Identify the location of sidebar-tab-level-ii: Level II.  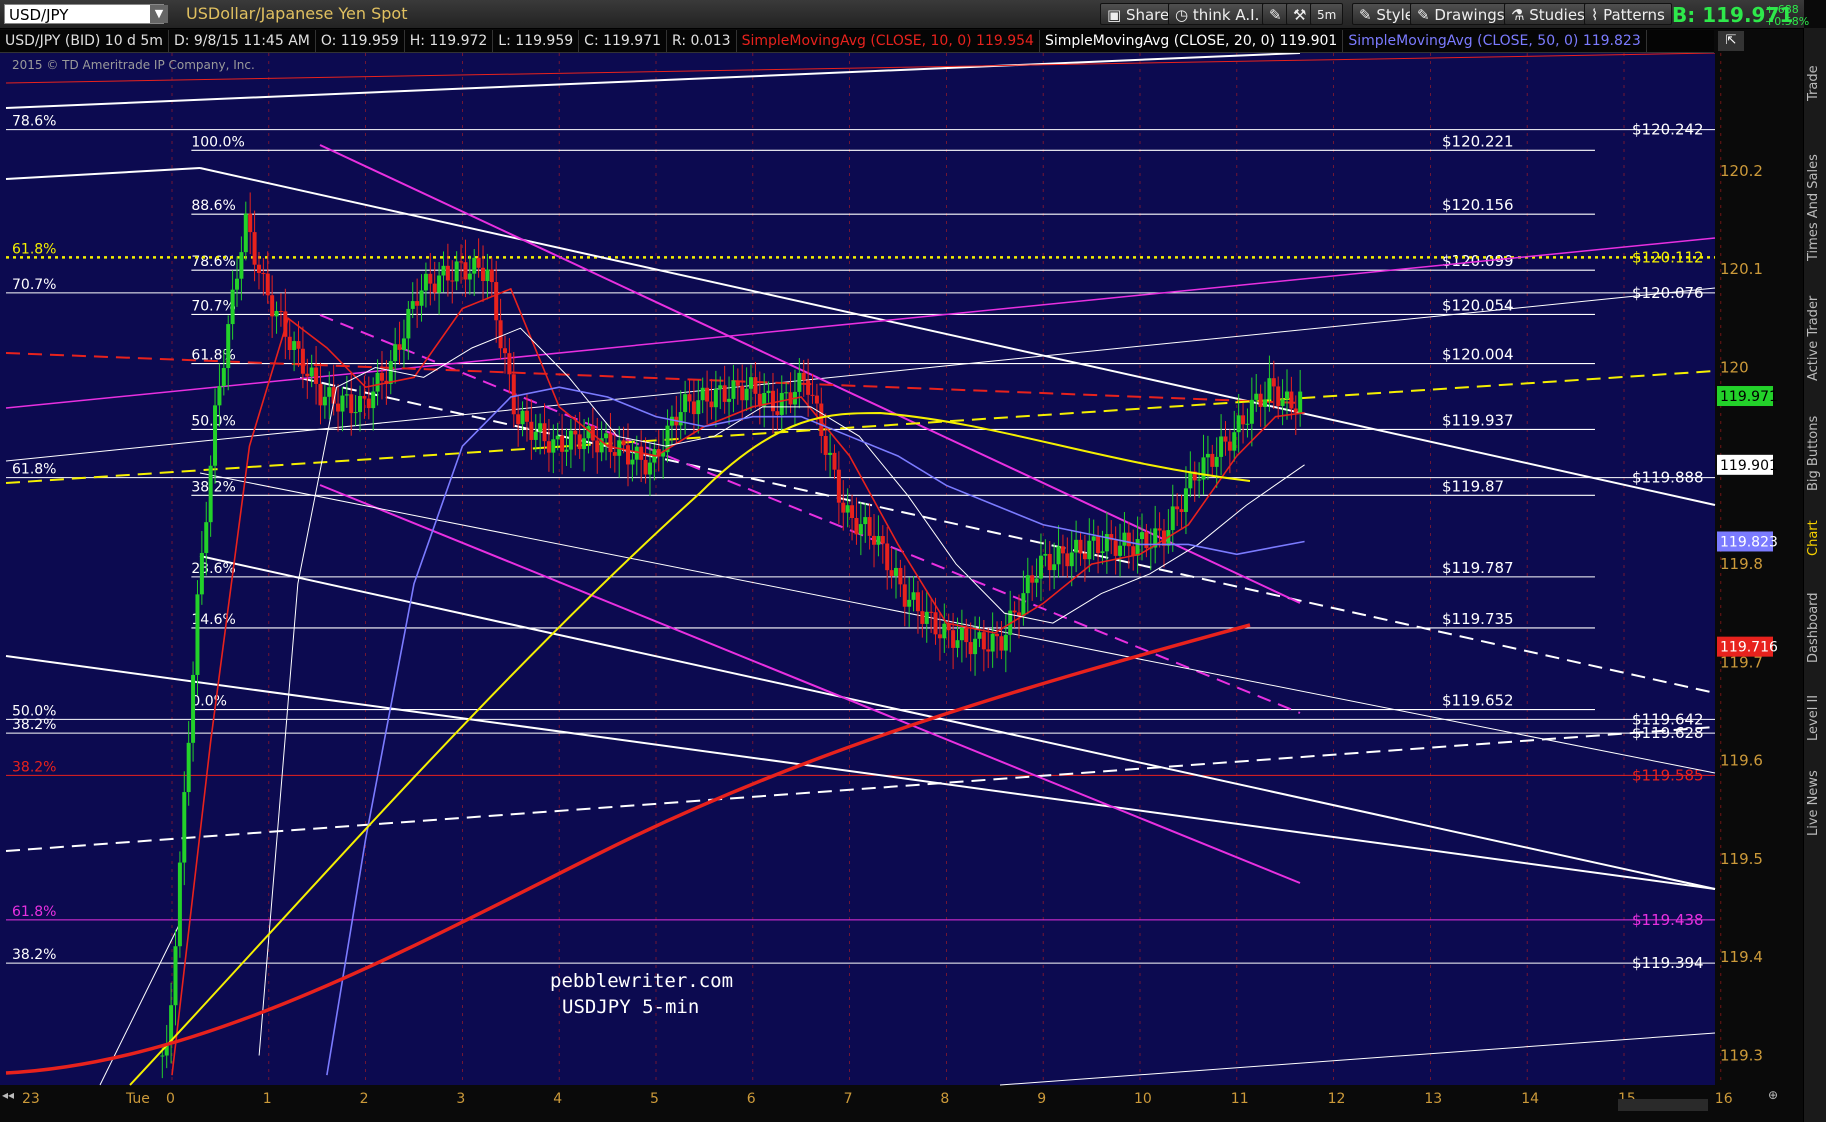
(1815, 718).